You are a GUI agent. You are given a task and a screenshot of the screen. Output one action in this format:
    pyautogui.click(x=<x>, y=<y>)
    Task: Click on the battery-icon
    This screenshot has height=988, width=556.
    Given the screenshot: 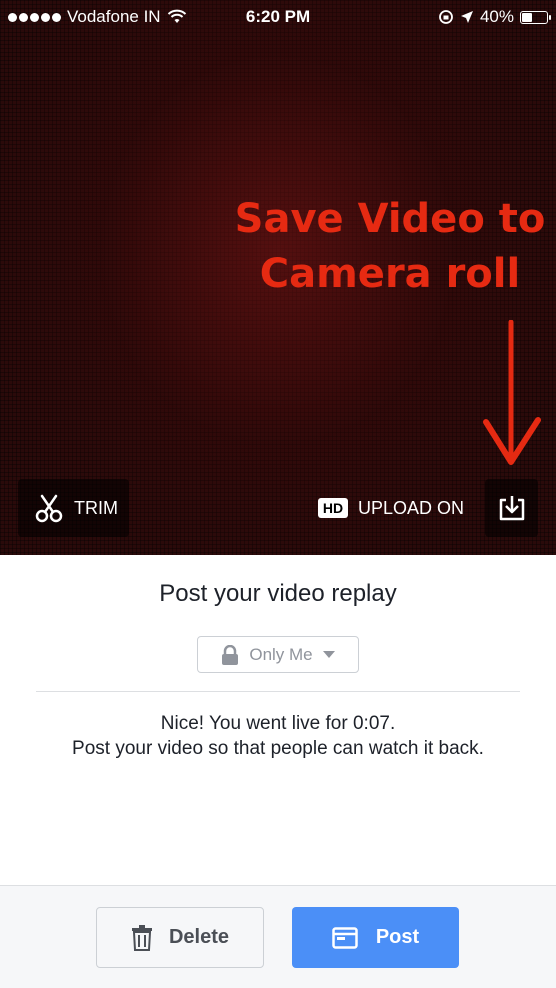 What is the action you would take?
    pyautogui.click(x=535, y=17)
    